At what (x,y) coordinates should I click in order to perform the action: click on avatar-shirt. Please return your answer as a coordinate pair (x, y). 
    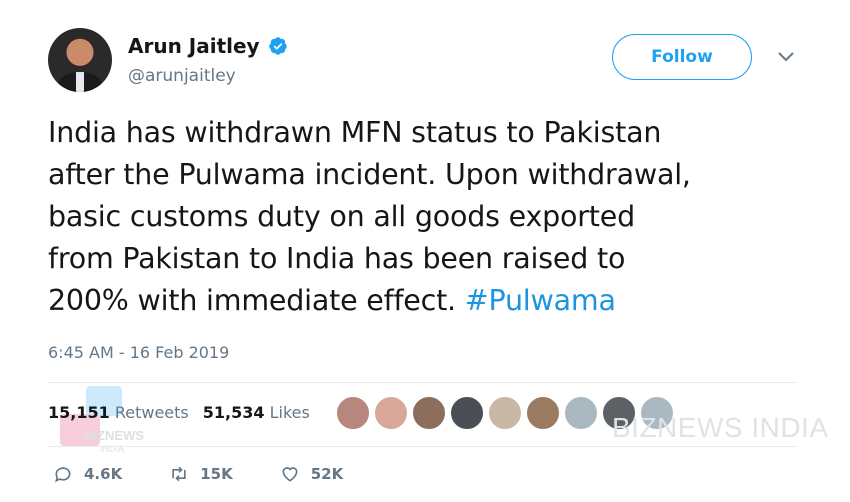
    Looking at the image, I should click on (80, 82).